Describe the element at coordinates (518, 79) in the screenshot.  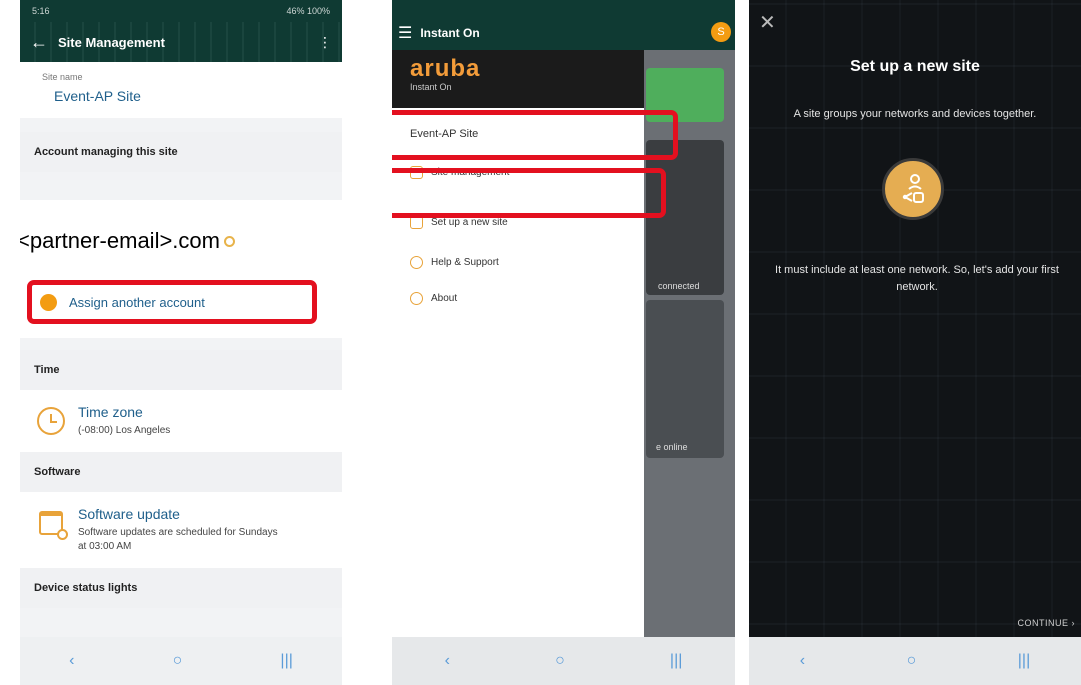
I see `drawer-header: aruba Instant On` at that location.